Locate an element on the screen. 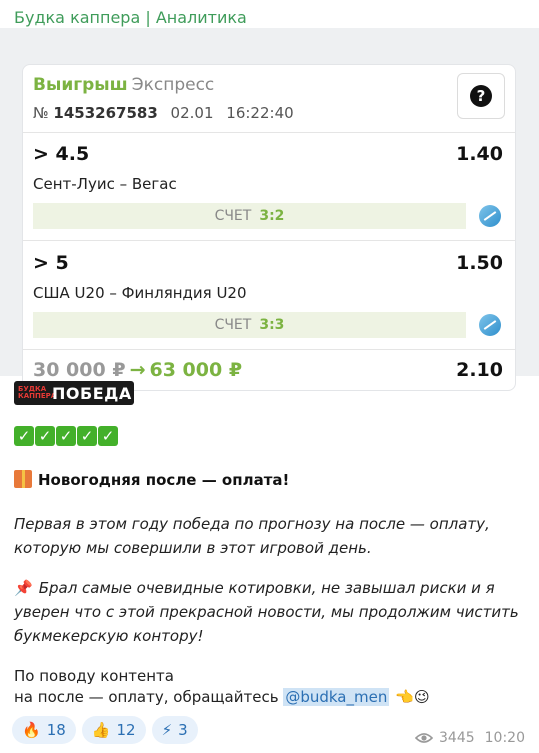 The image size is (539, 753). pointing-wink-emoji: 👈😉 is located at coordinates (412, 697).